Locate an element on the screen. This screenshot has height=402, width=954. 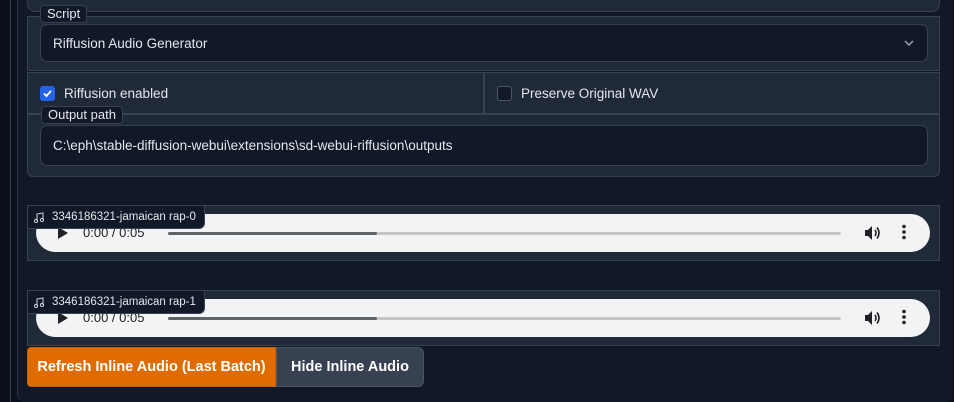
check-icon is located at coordinates (47, 93).